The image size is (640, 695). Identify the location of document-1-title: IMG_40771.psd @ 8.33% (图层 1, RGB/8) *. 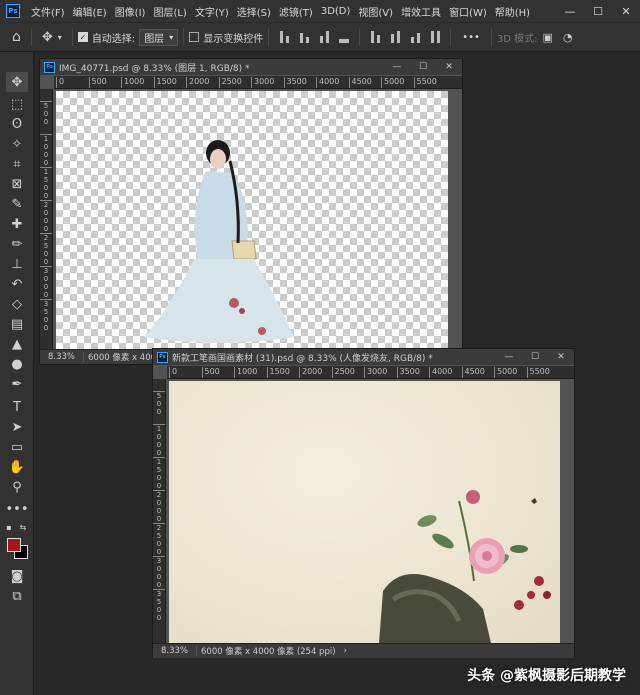
(154, 68).